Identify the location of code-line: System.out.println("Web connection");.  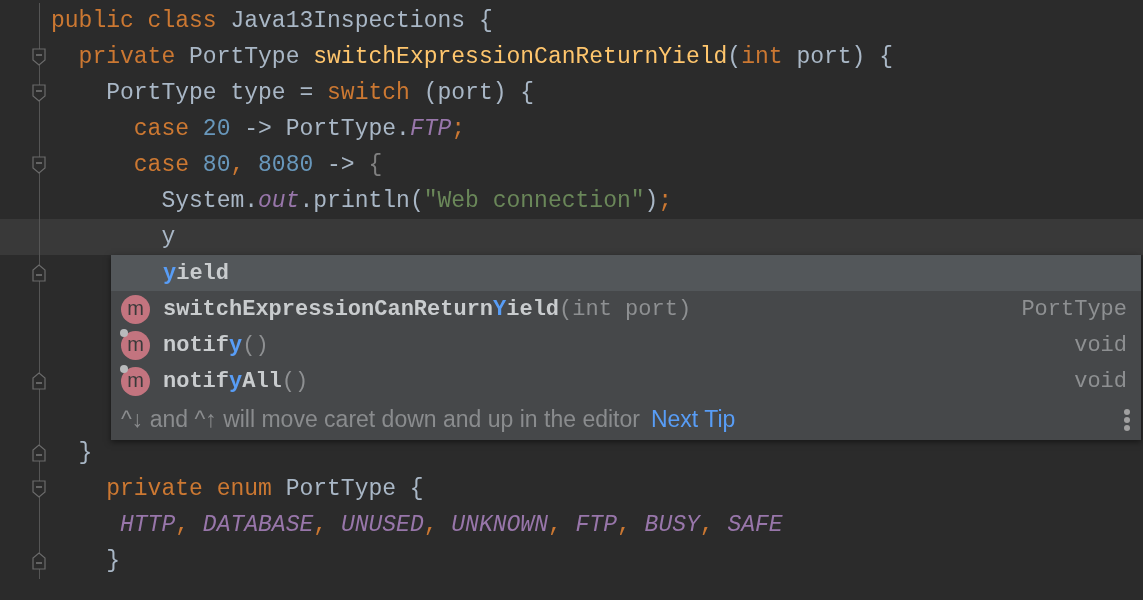
(416, 201).